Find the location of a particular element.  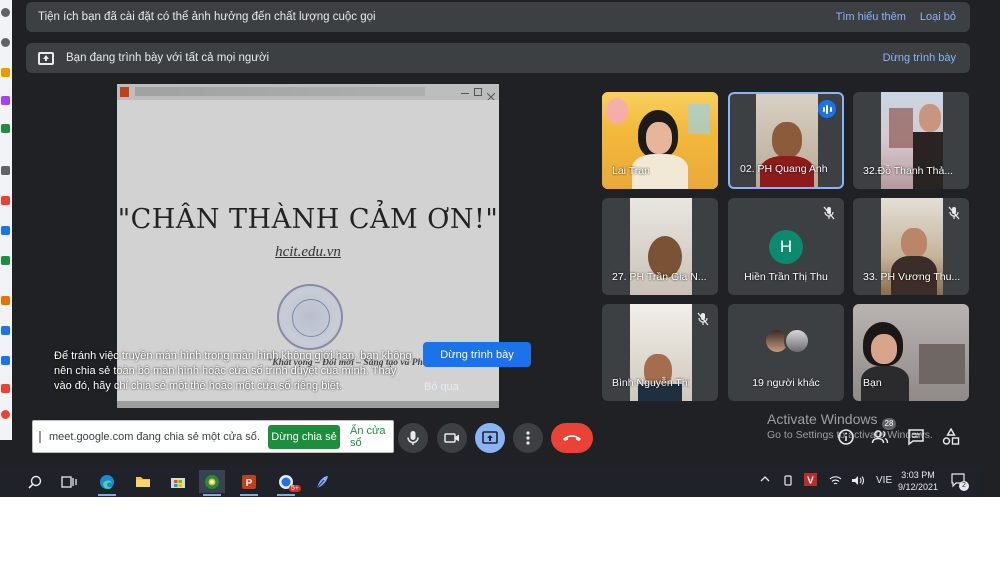

taskbar-badge: 5+ is located at coordinates (295, 488).